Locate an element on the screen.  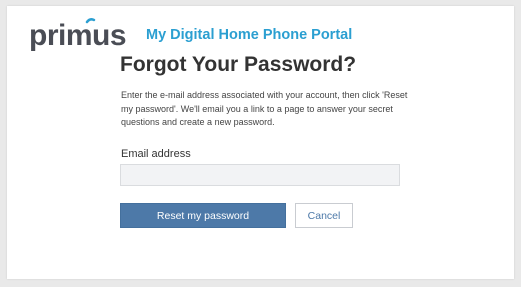
logo-wordmark: primus is located at coordinates (77, 35).